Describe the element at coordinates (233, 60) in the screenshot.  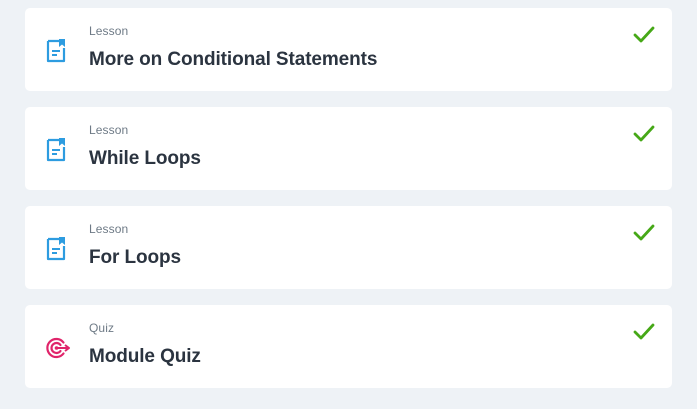
I see `item-title: More on Conditional Statements` at that location.